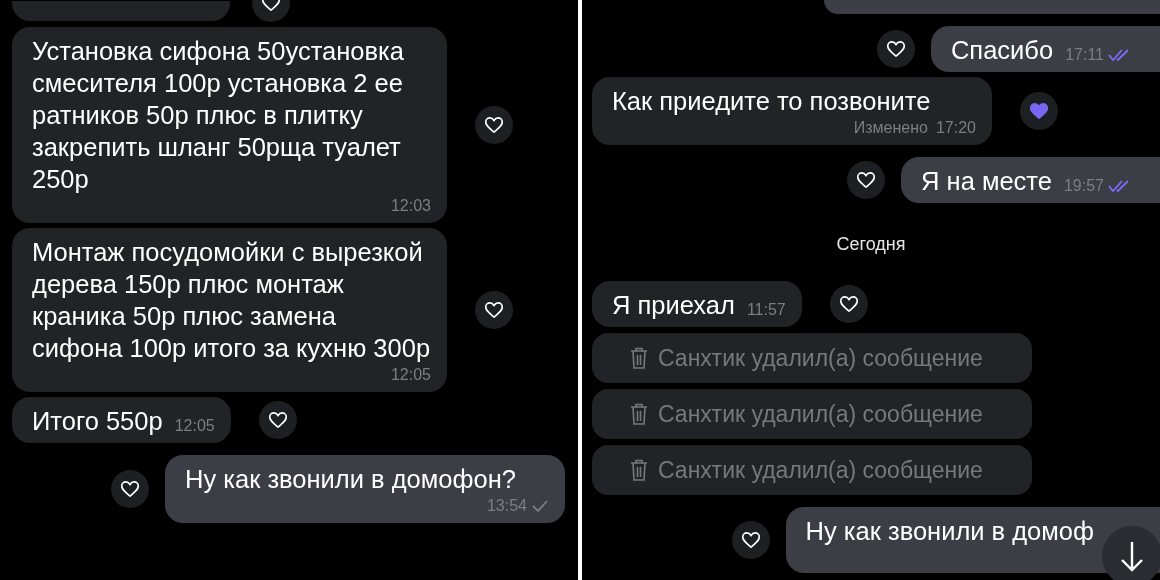 Image resolution: width=1160 pixels, height=580 pixels. I want to click on message-time: 17:20, so click(955, 128).